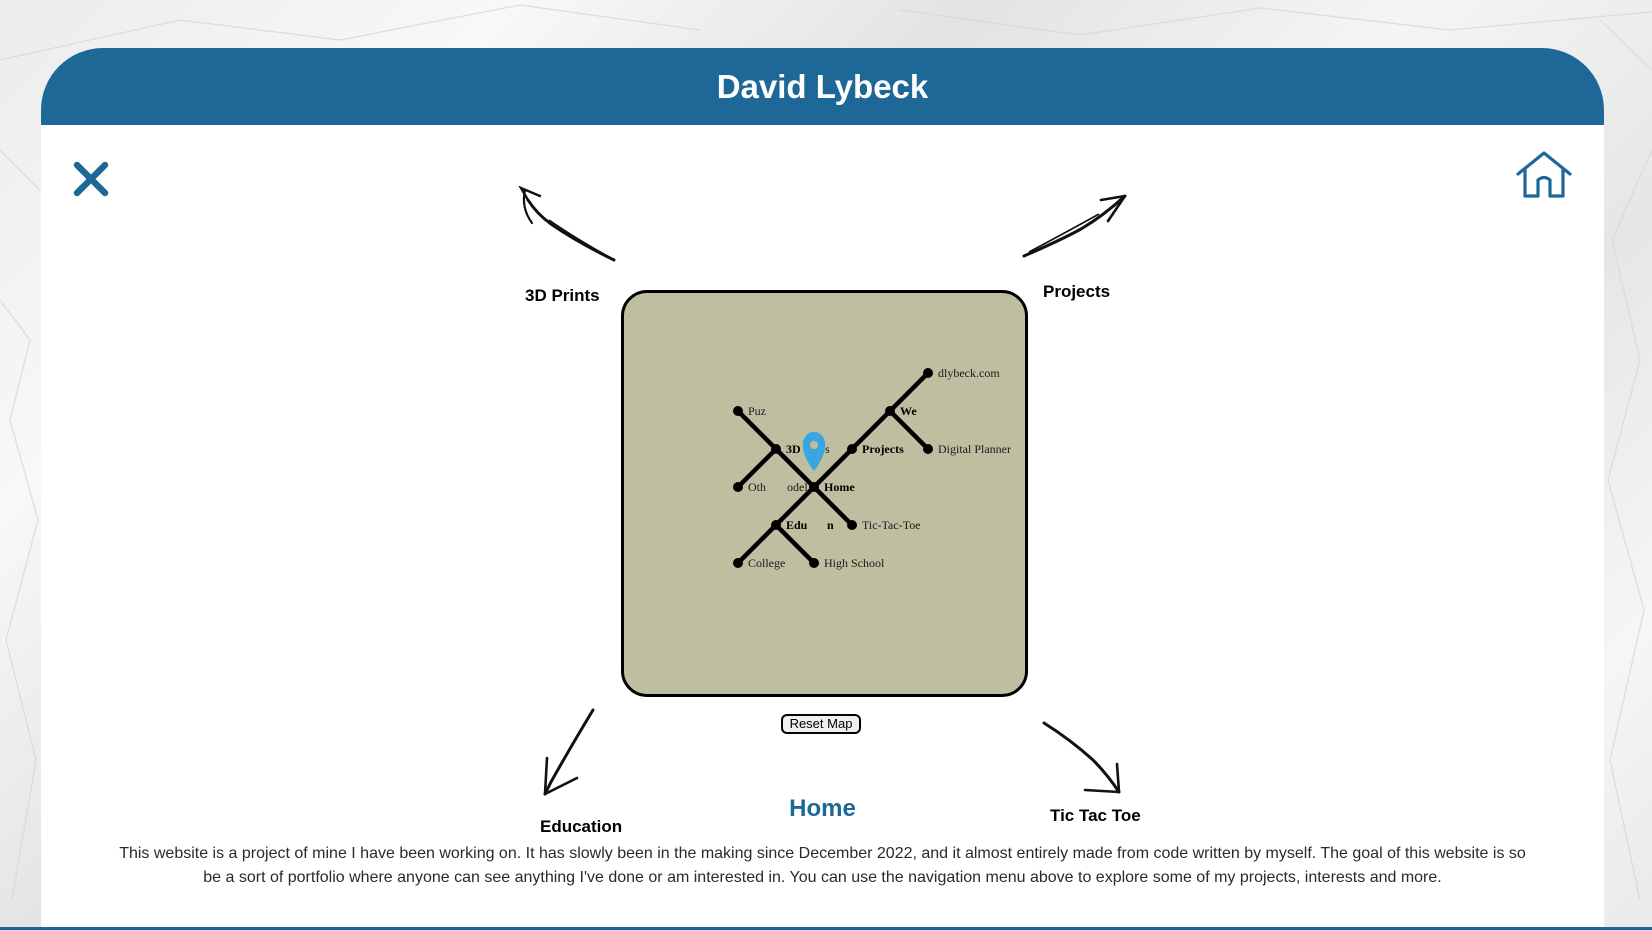  What do you see at coordinates (569, 752) in the screenshot?
I see `arrow-down-left-icon` at bounding box center [569, 752].